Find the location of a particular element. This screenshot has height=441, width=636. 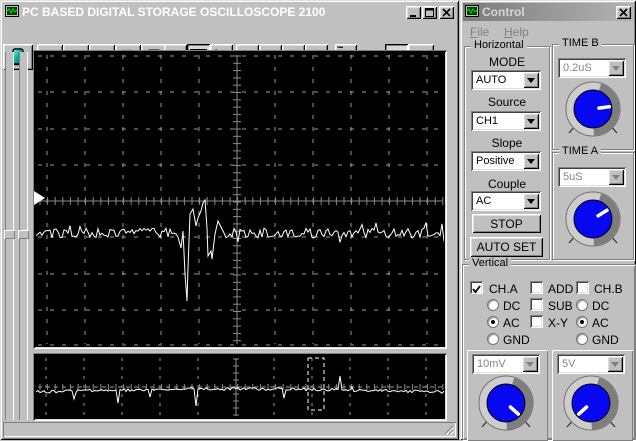

slider-thumb-ch-a is located at coordinates (9, 234).